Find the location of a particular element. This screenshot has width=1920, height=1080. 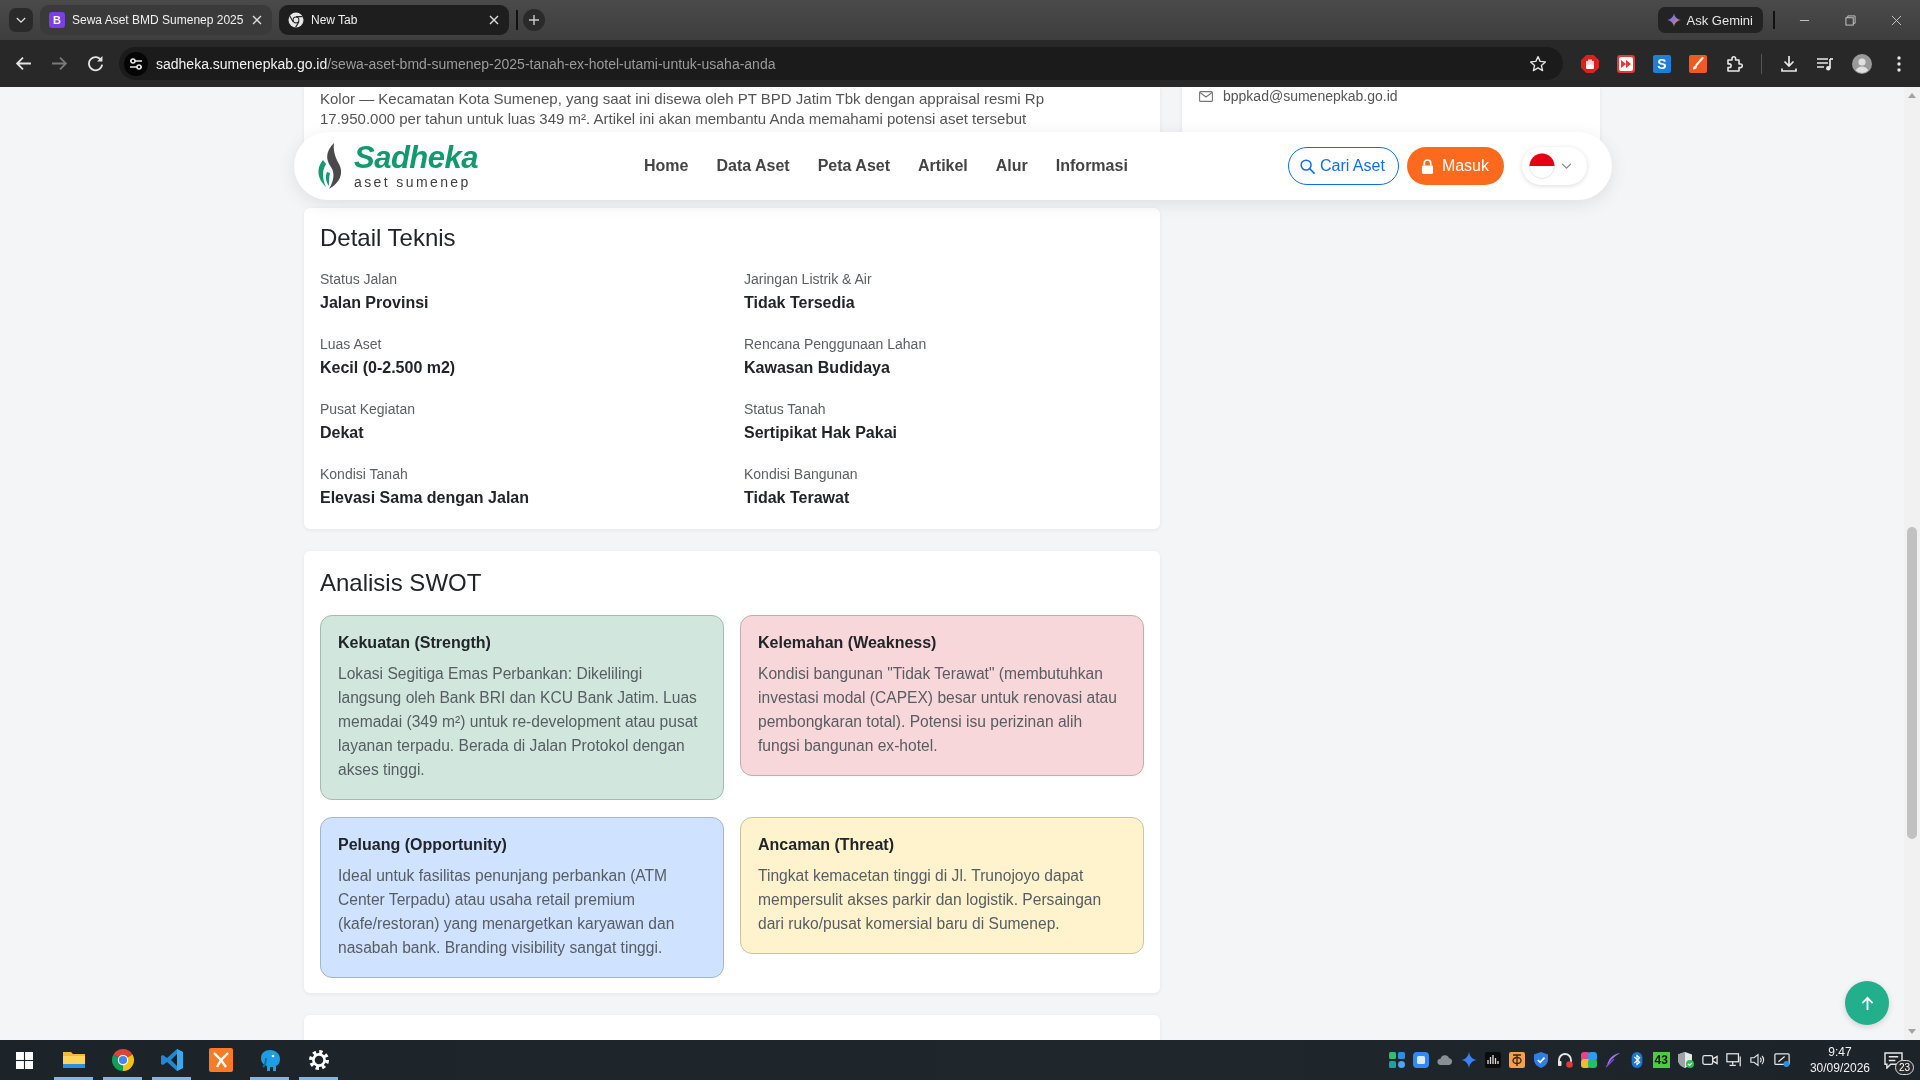

section-title: Analisis SWOT is located at coordinates (401, 583).